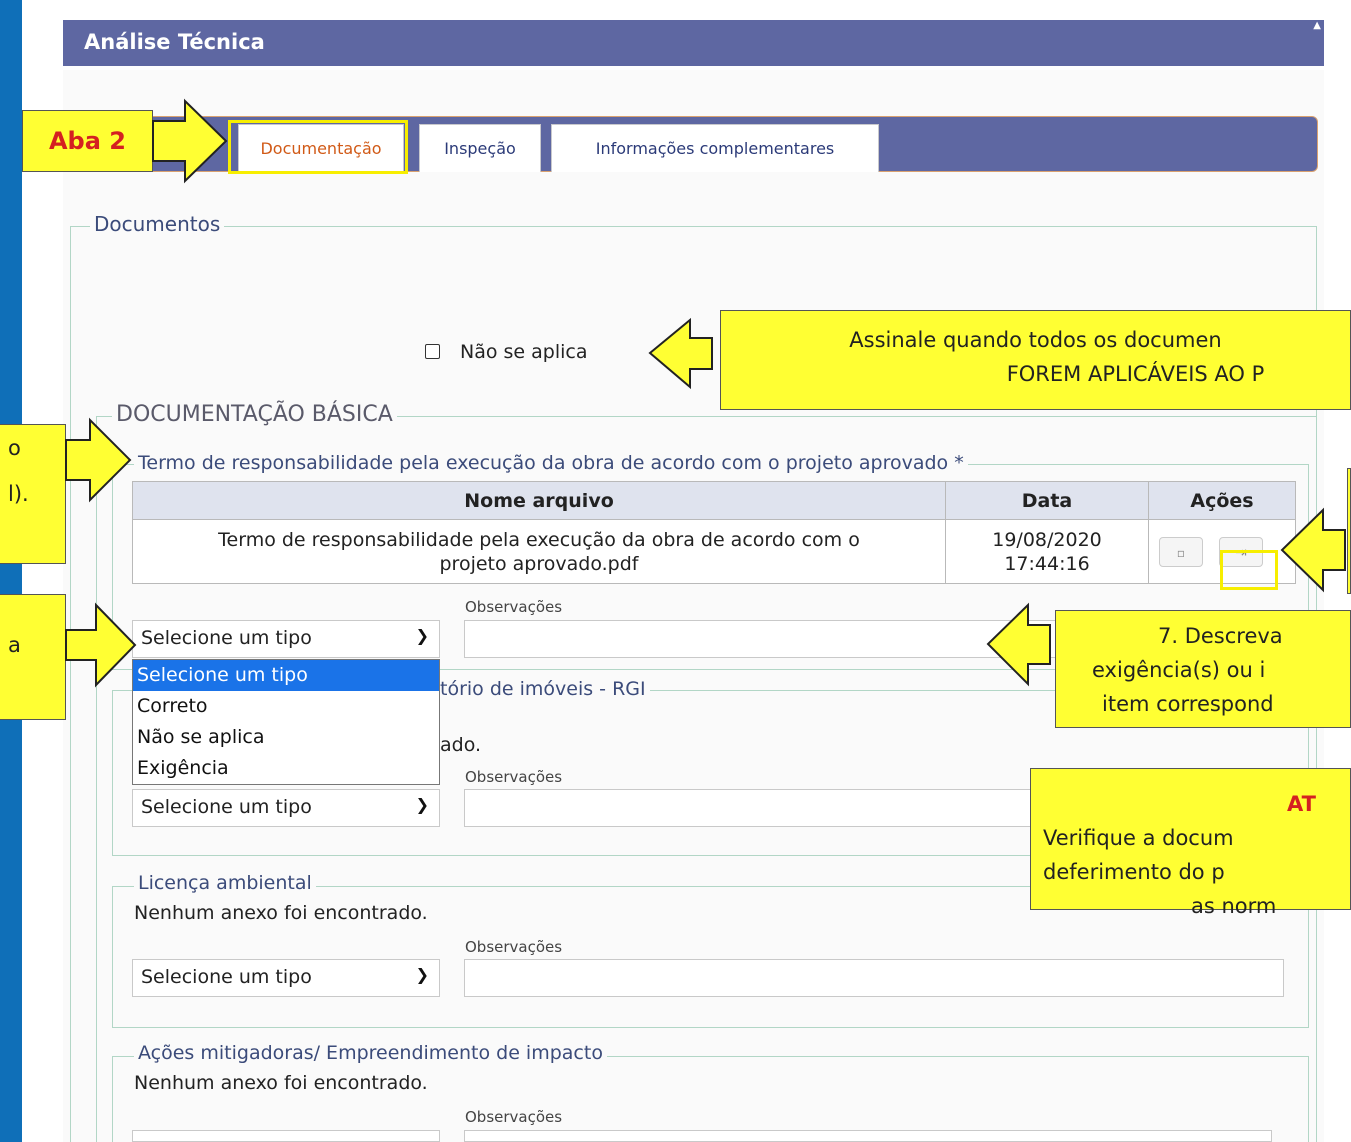  I want to click on tab-inspecao: Inspeção, so click(480, 148).